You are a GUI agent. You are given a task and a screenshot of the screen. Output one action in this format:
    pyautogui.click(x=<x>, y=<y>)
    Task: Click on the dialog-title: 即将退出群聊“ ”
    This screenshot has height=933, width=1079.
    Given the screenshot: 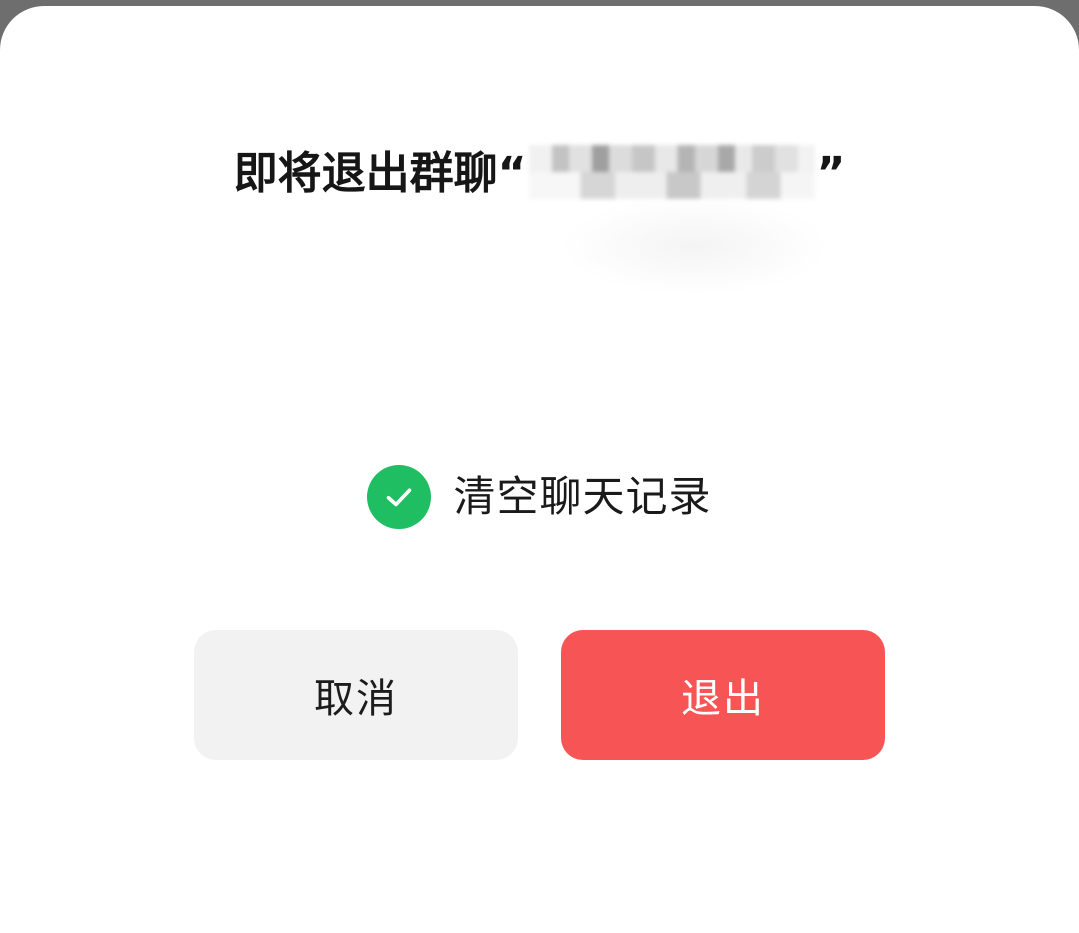 What is the action you would take?
    pyautogui.click(x=539, y=174)
    